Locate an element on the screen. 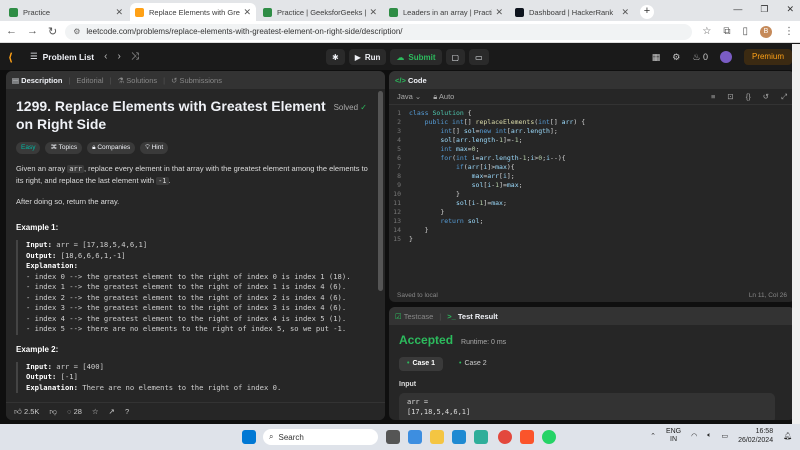 This screenshot has width=800, height=450. vscode-icon is located at coordinates (459, 437).